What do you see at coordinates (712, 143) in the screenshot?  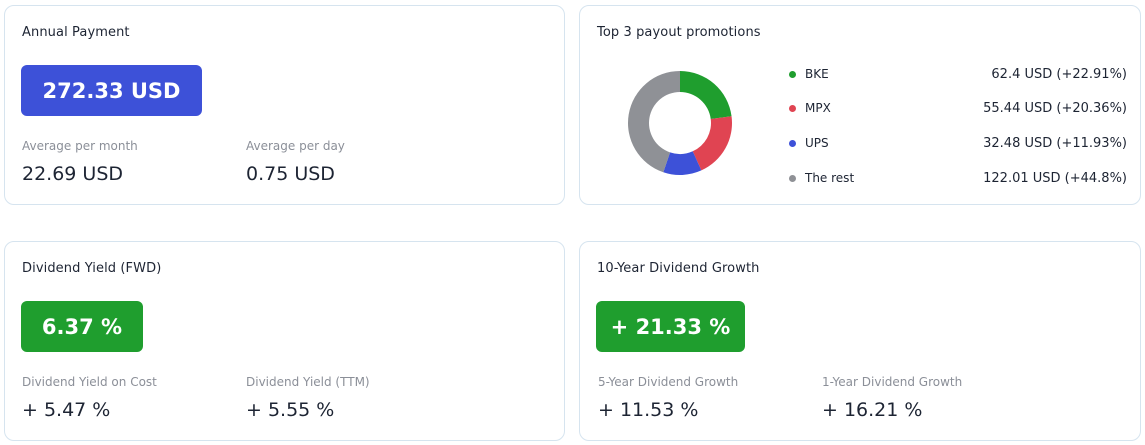 I see `donut-slice-mpx` at bounding box center [712, 143].